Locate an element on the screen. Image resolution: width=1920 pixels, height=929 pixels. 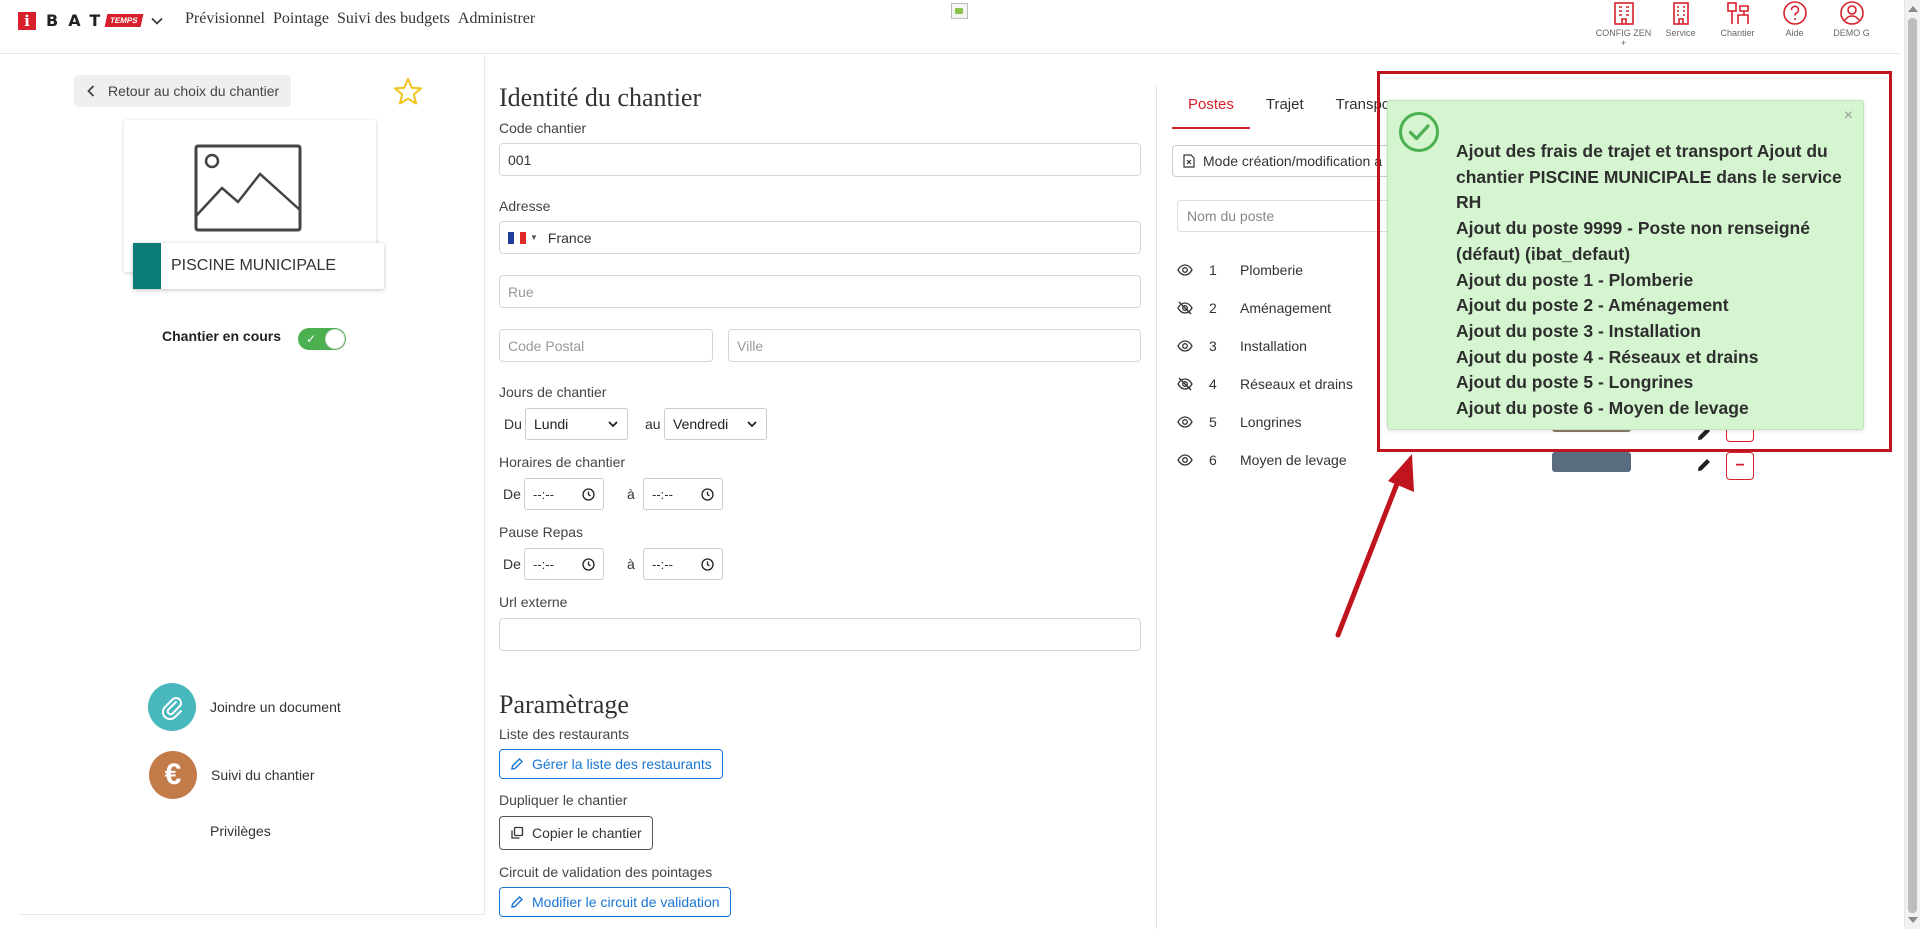
aide-button: Aide is located at coordinates (1794, 24).